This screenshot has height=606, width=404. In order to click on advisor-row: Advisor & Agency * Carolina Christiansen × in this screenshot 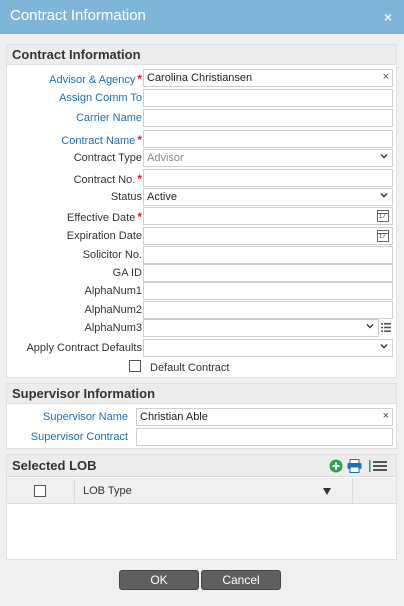, I will do `click(201, 78)`.